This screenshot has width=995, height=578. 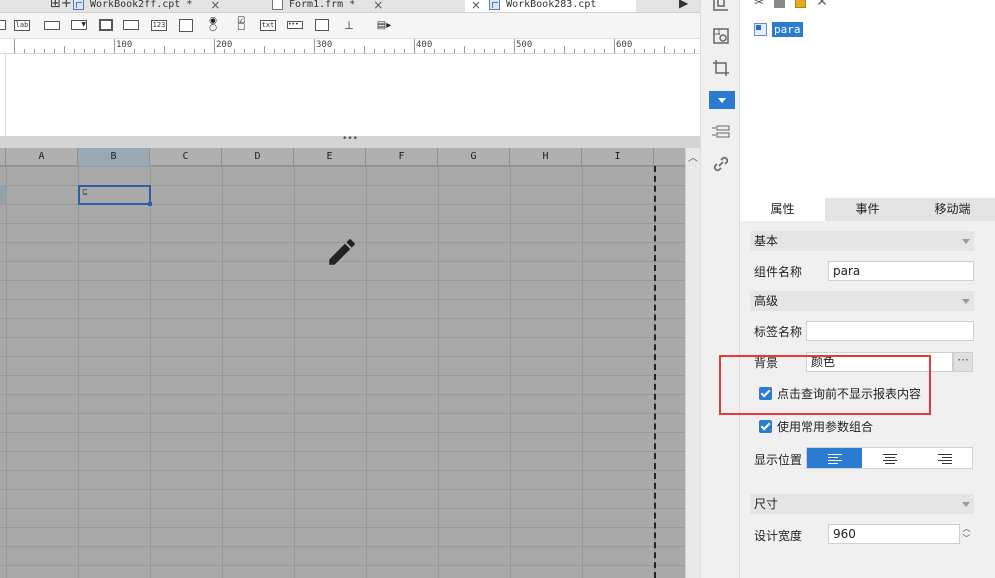 I want to click on tab-workbook283: × WorkBook283.cpt, so click(x=551, y=6).